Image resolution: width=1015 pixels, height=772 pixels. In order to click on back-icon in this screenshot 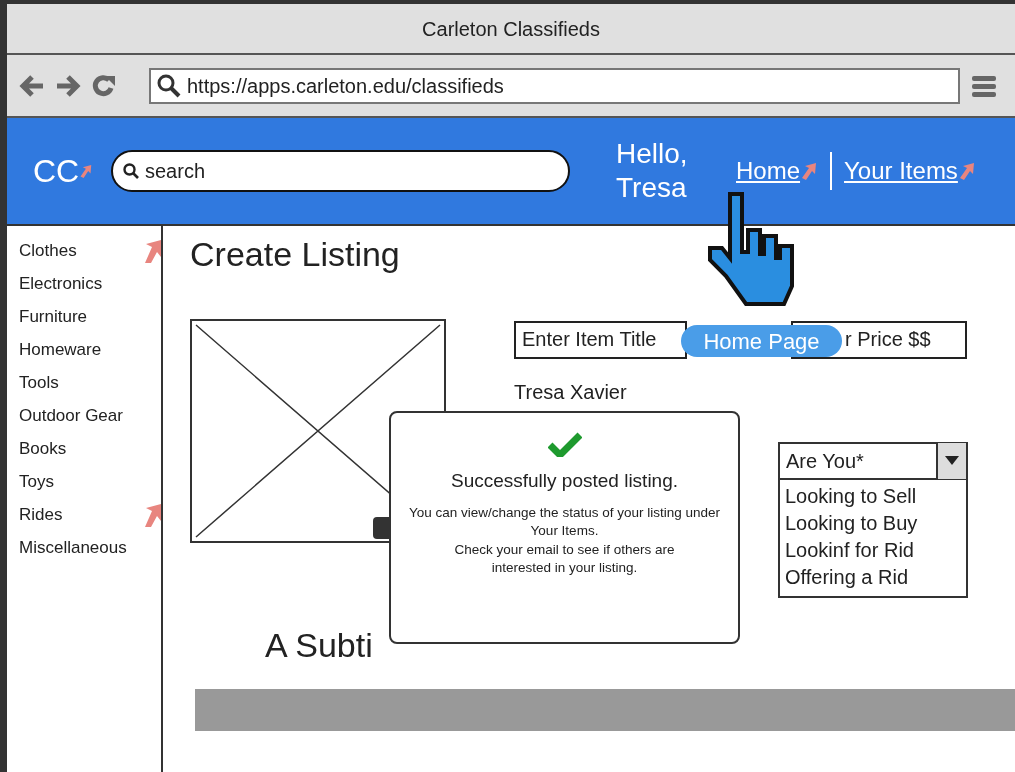, I will do `click(32, 85)`.